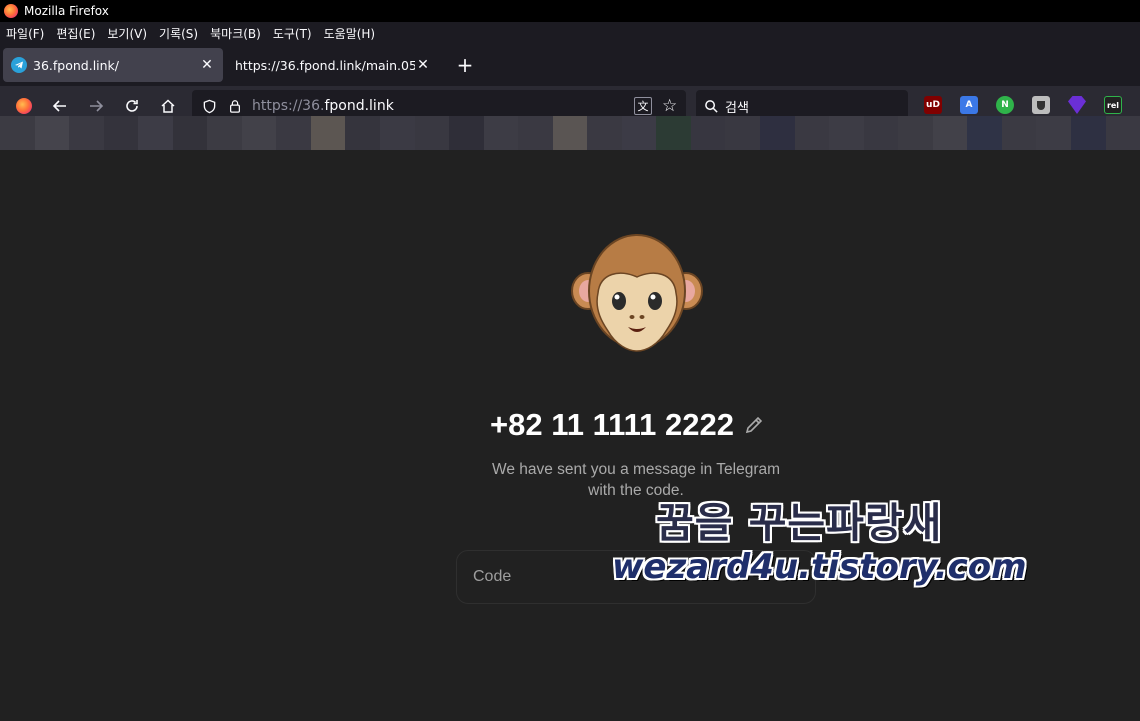  What do you see at coordinates (1077, 105) in the screenshot?
I see `purple-extension-icon` at bounding box center [1077, 105].